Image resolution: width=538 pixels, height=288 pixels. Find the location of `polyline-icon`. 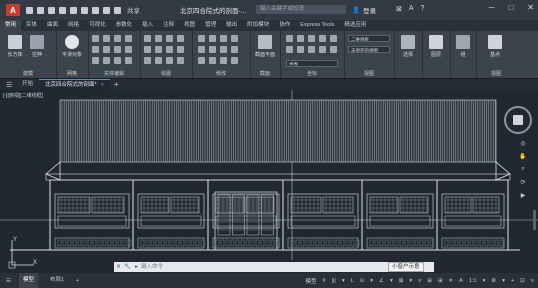

polyline-icon is located at coordinates (158, 38).